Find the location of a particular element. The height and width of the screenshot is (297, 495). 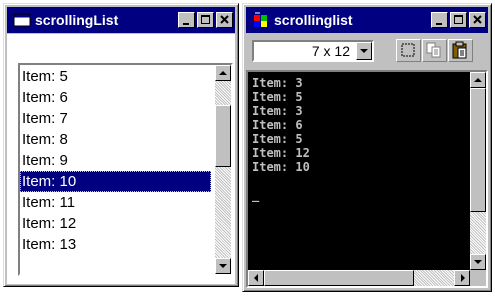

window-icon is located at coordinates (22, 20).